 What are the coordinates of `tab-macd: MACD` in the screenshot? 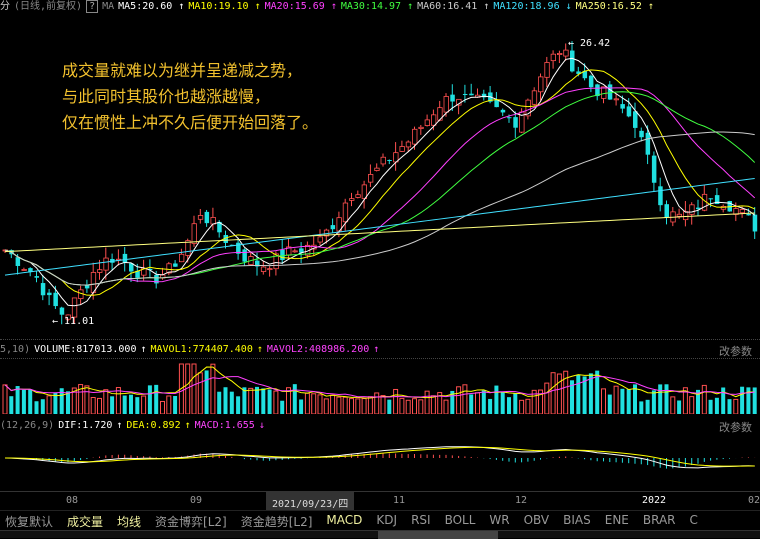 It's located at (346, 520).